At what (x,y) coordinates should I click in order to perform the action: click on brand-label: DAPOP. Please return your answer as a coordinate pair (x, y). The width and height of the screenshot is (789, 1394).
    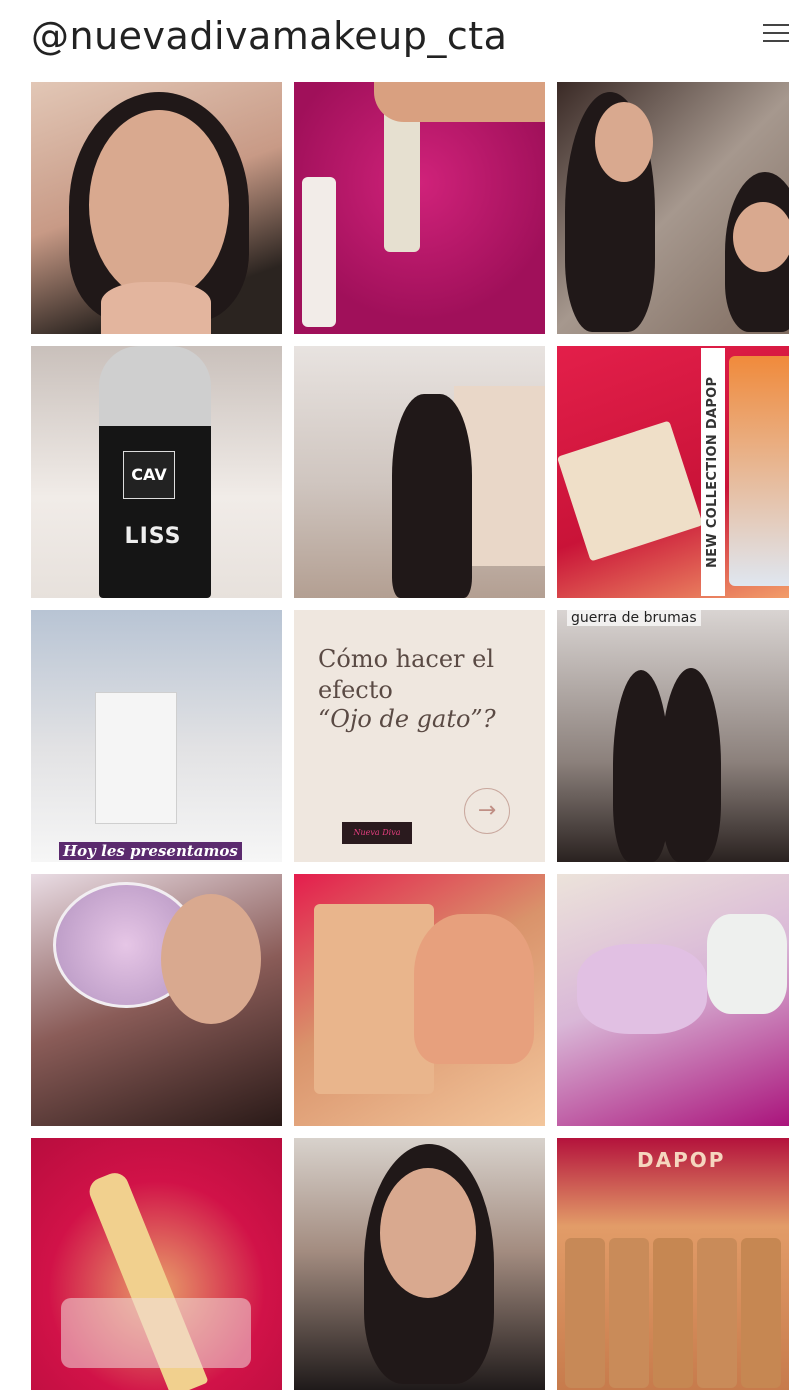
    Looking at the image, I should click on (681, 1160).